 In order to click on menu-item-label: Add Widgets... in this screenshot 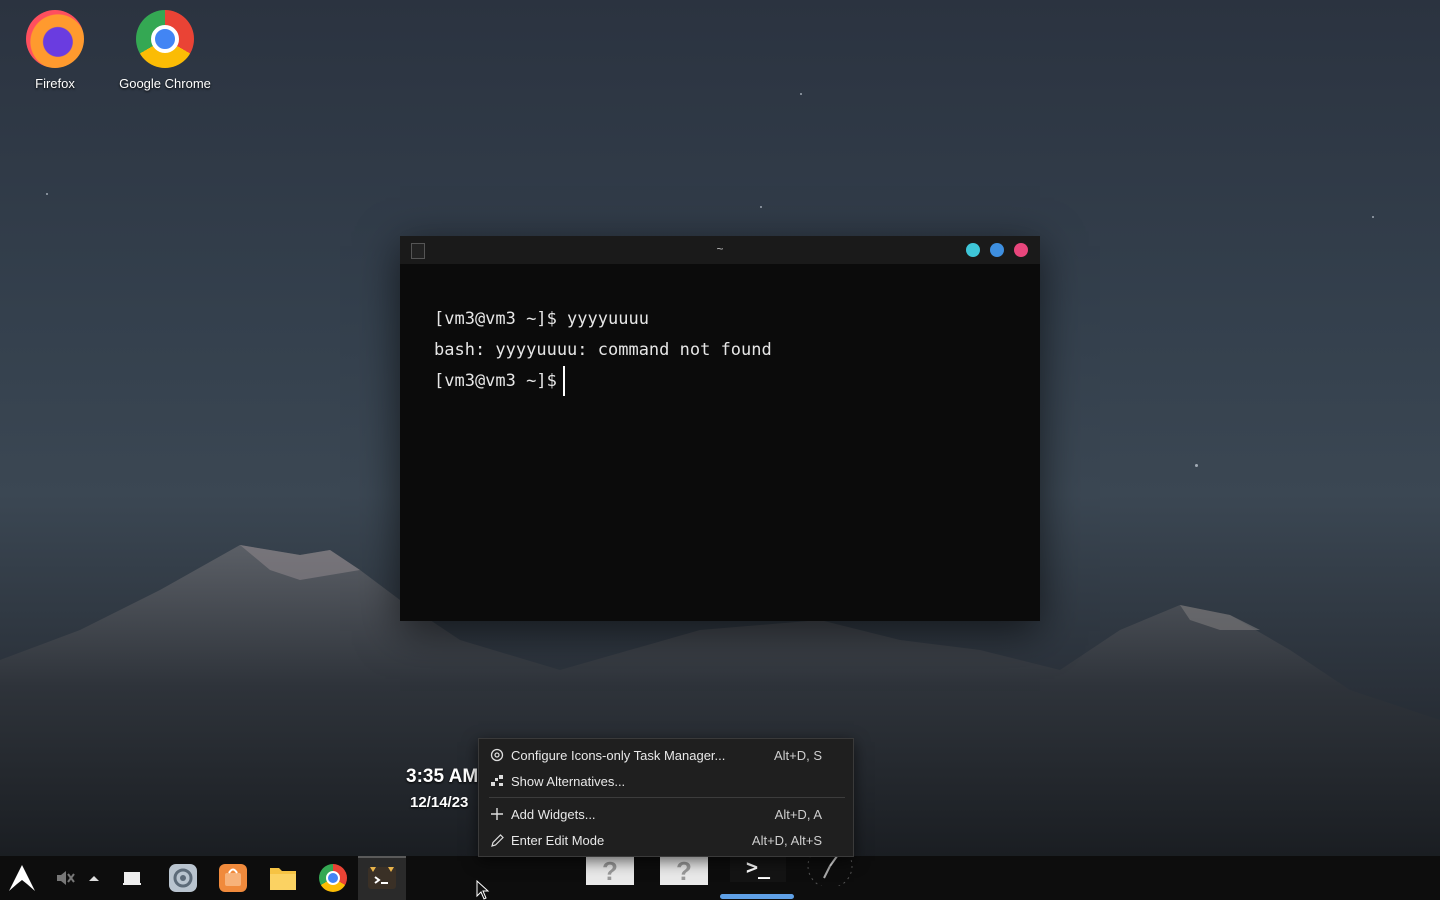, I will do `click(553, 814)`.